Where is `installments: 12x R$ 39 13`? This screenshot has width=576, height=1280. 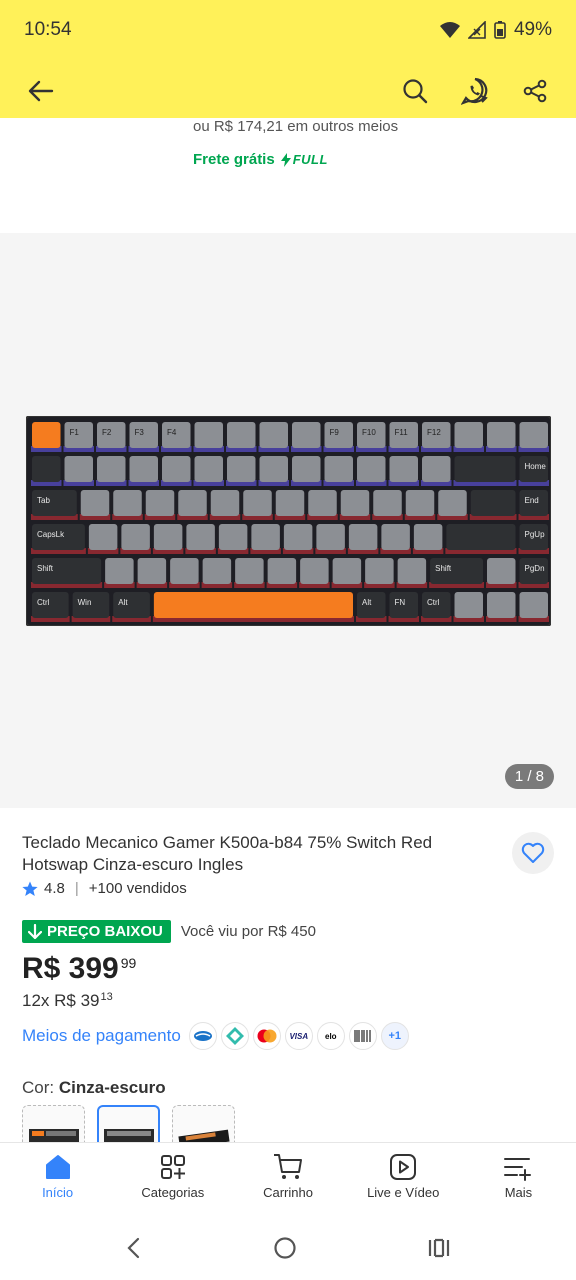 installments: 12x R$ 39 13 is located at coordinates (67, 1001).